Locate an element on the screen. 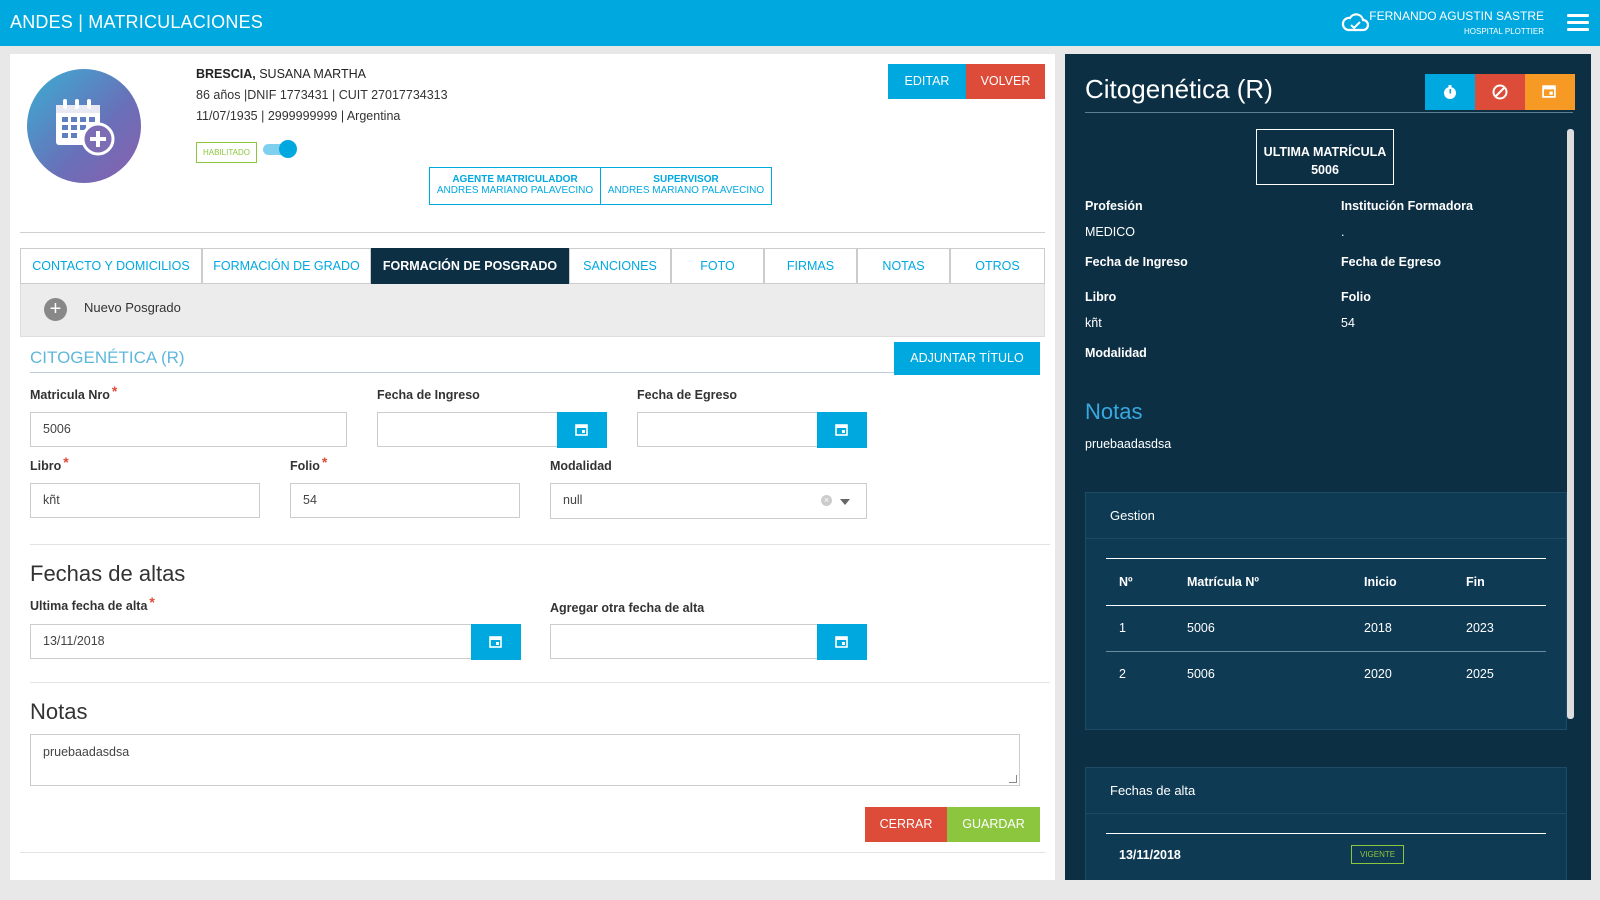  detail-modalidad-label: Modalidad is located at coordinates (1116, 353).